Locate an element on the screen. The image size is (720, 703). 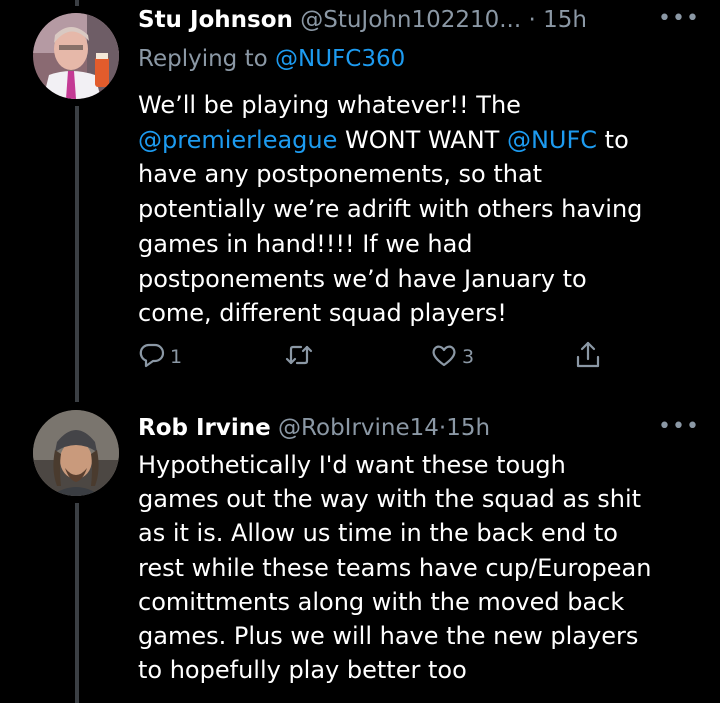
tweet-header: Stu Johnson @StuJohn102210... · 15h is located at coordinates (362, 20).